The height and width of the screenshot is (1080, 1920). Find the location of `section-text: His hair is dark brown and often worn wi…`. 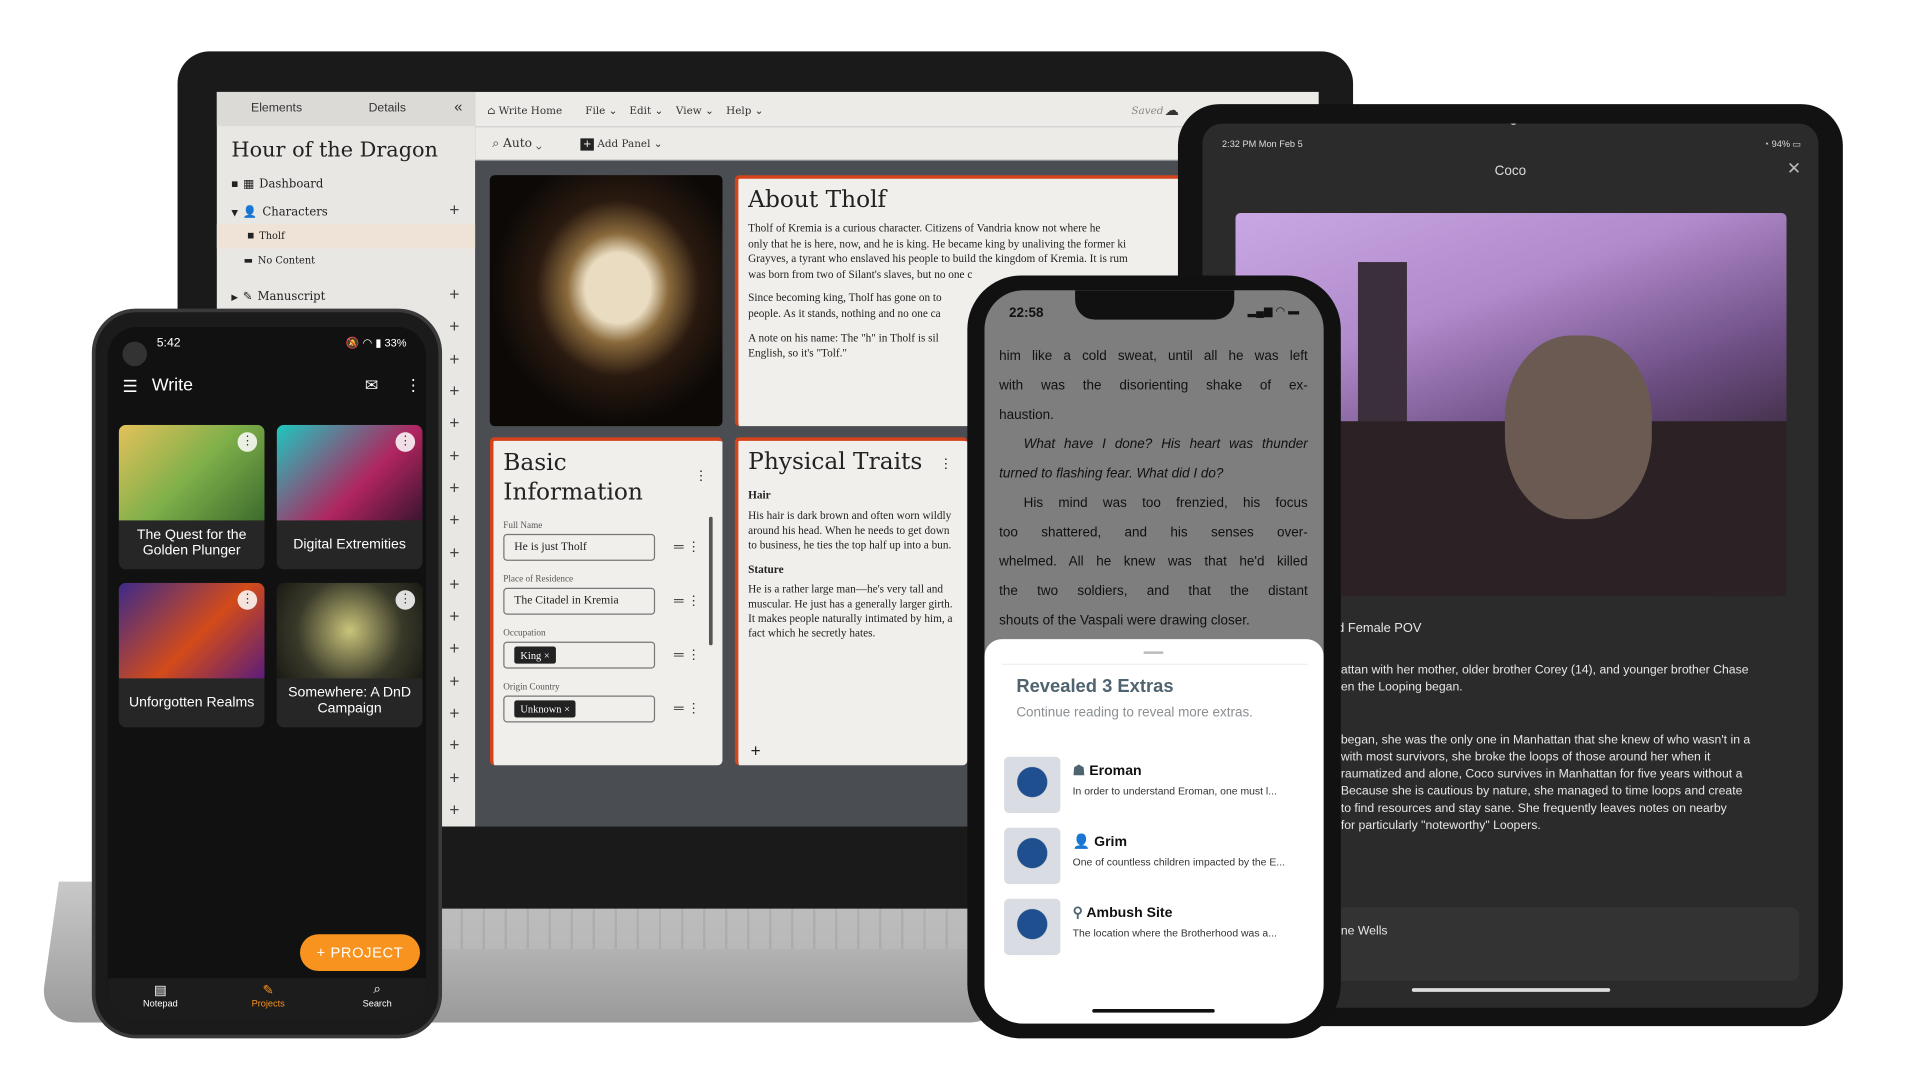

section-text: His hair is dark brown and often worn wi… is located at coordinates (850, 529).